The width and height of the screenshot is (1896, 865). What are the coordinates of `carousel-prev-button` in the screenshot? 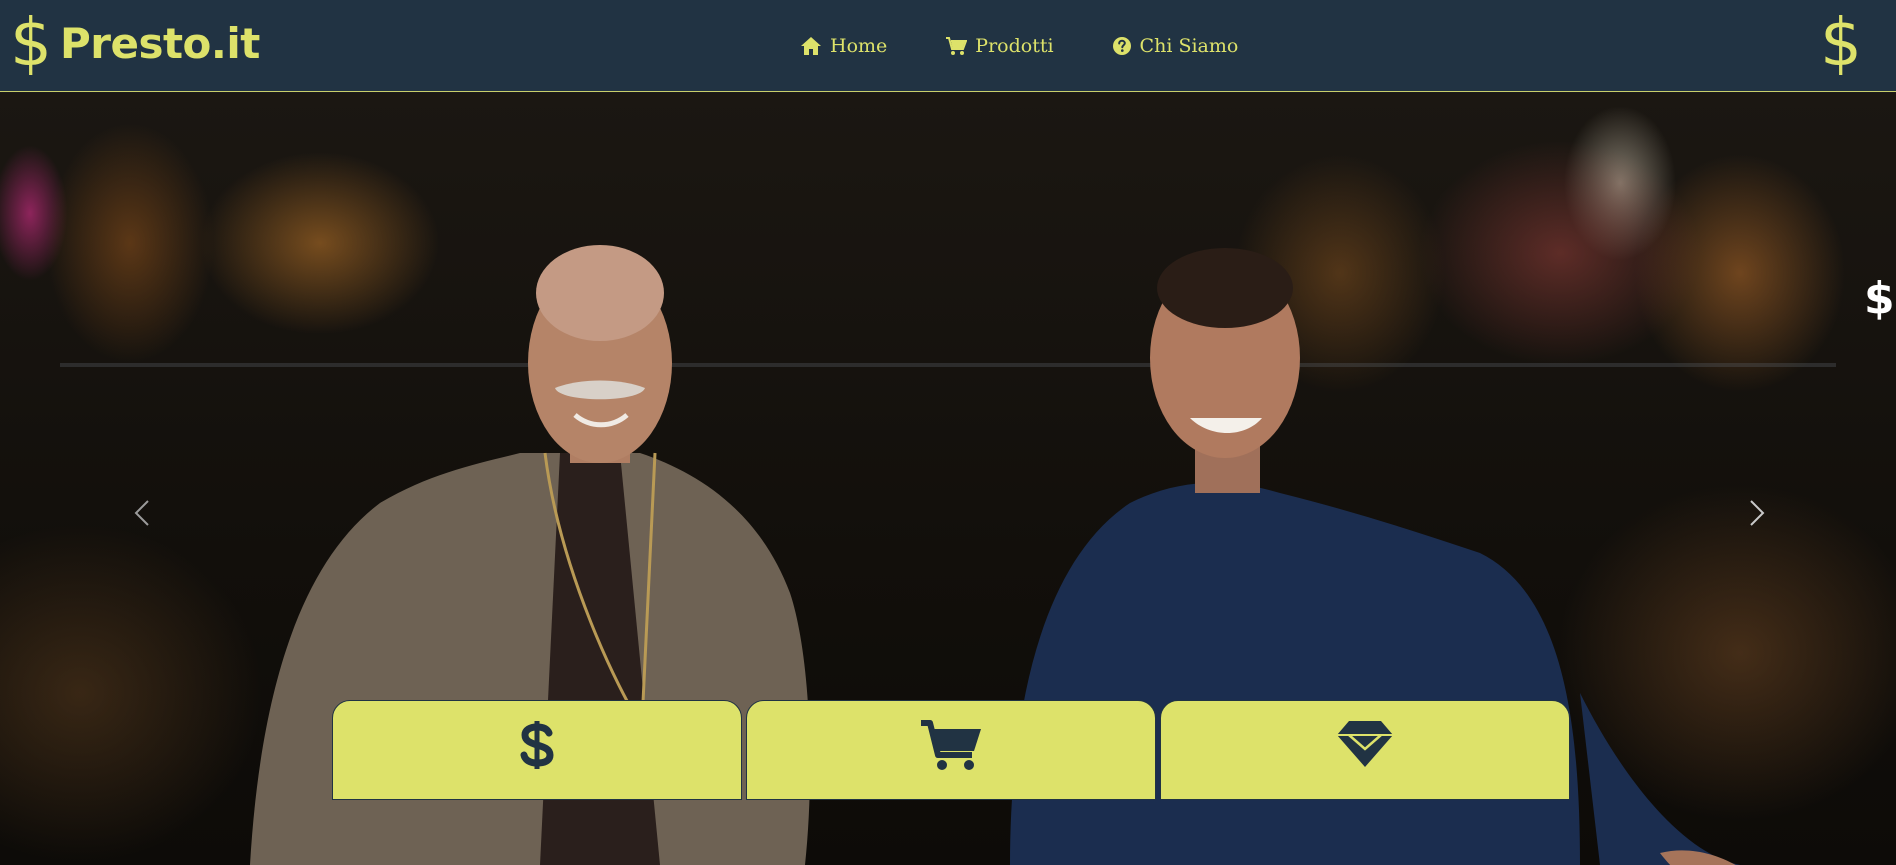 It's located at (142, 513).